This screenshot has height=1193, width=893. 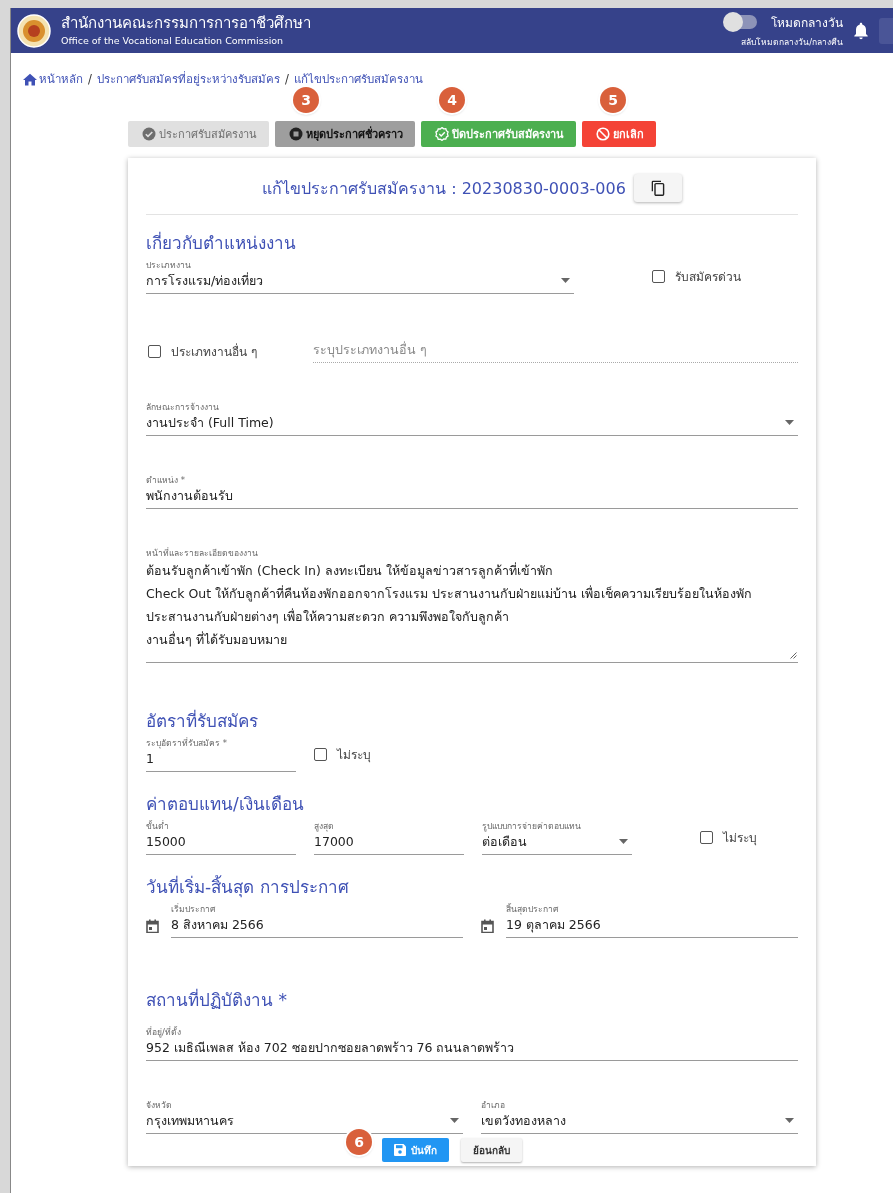 I want to click on emblem-icon, so click(x=34, y=30).